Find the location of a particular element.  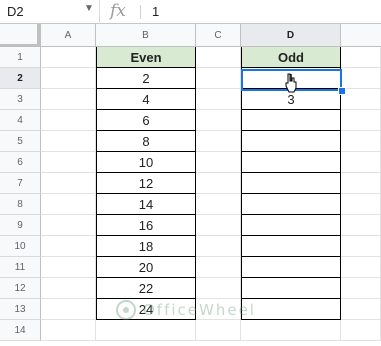

row-header-10: 10 is located at coordinates (20, 246).